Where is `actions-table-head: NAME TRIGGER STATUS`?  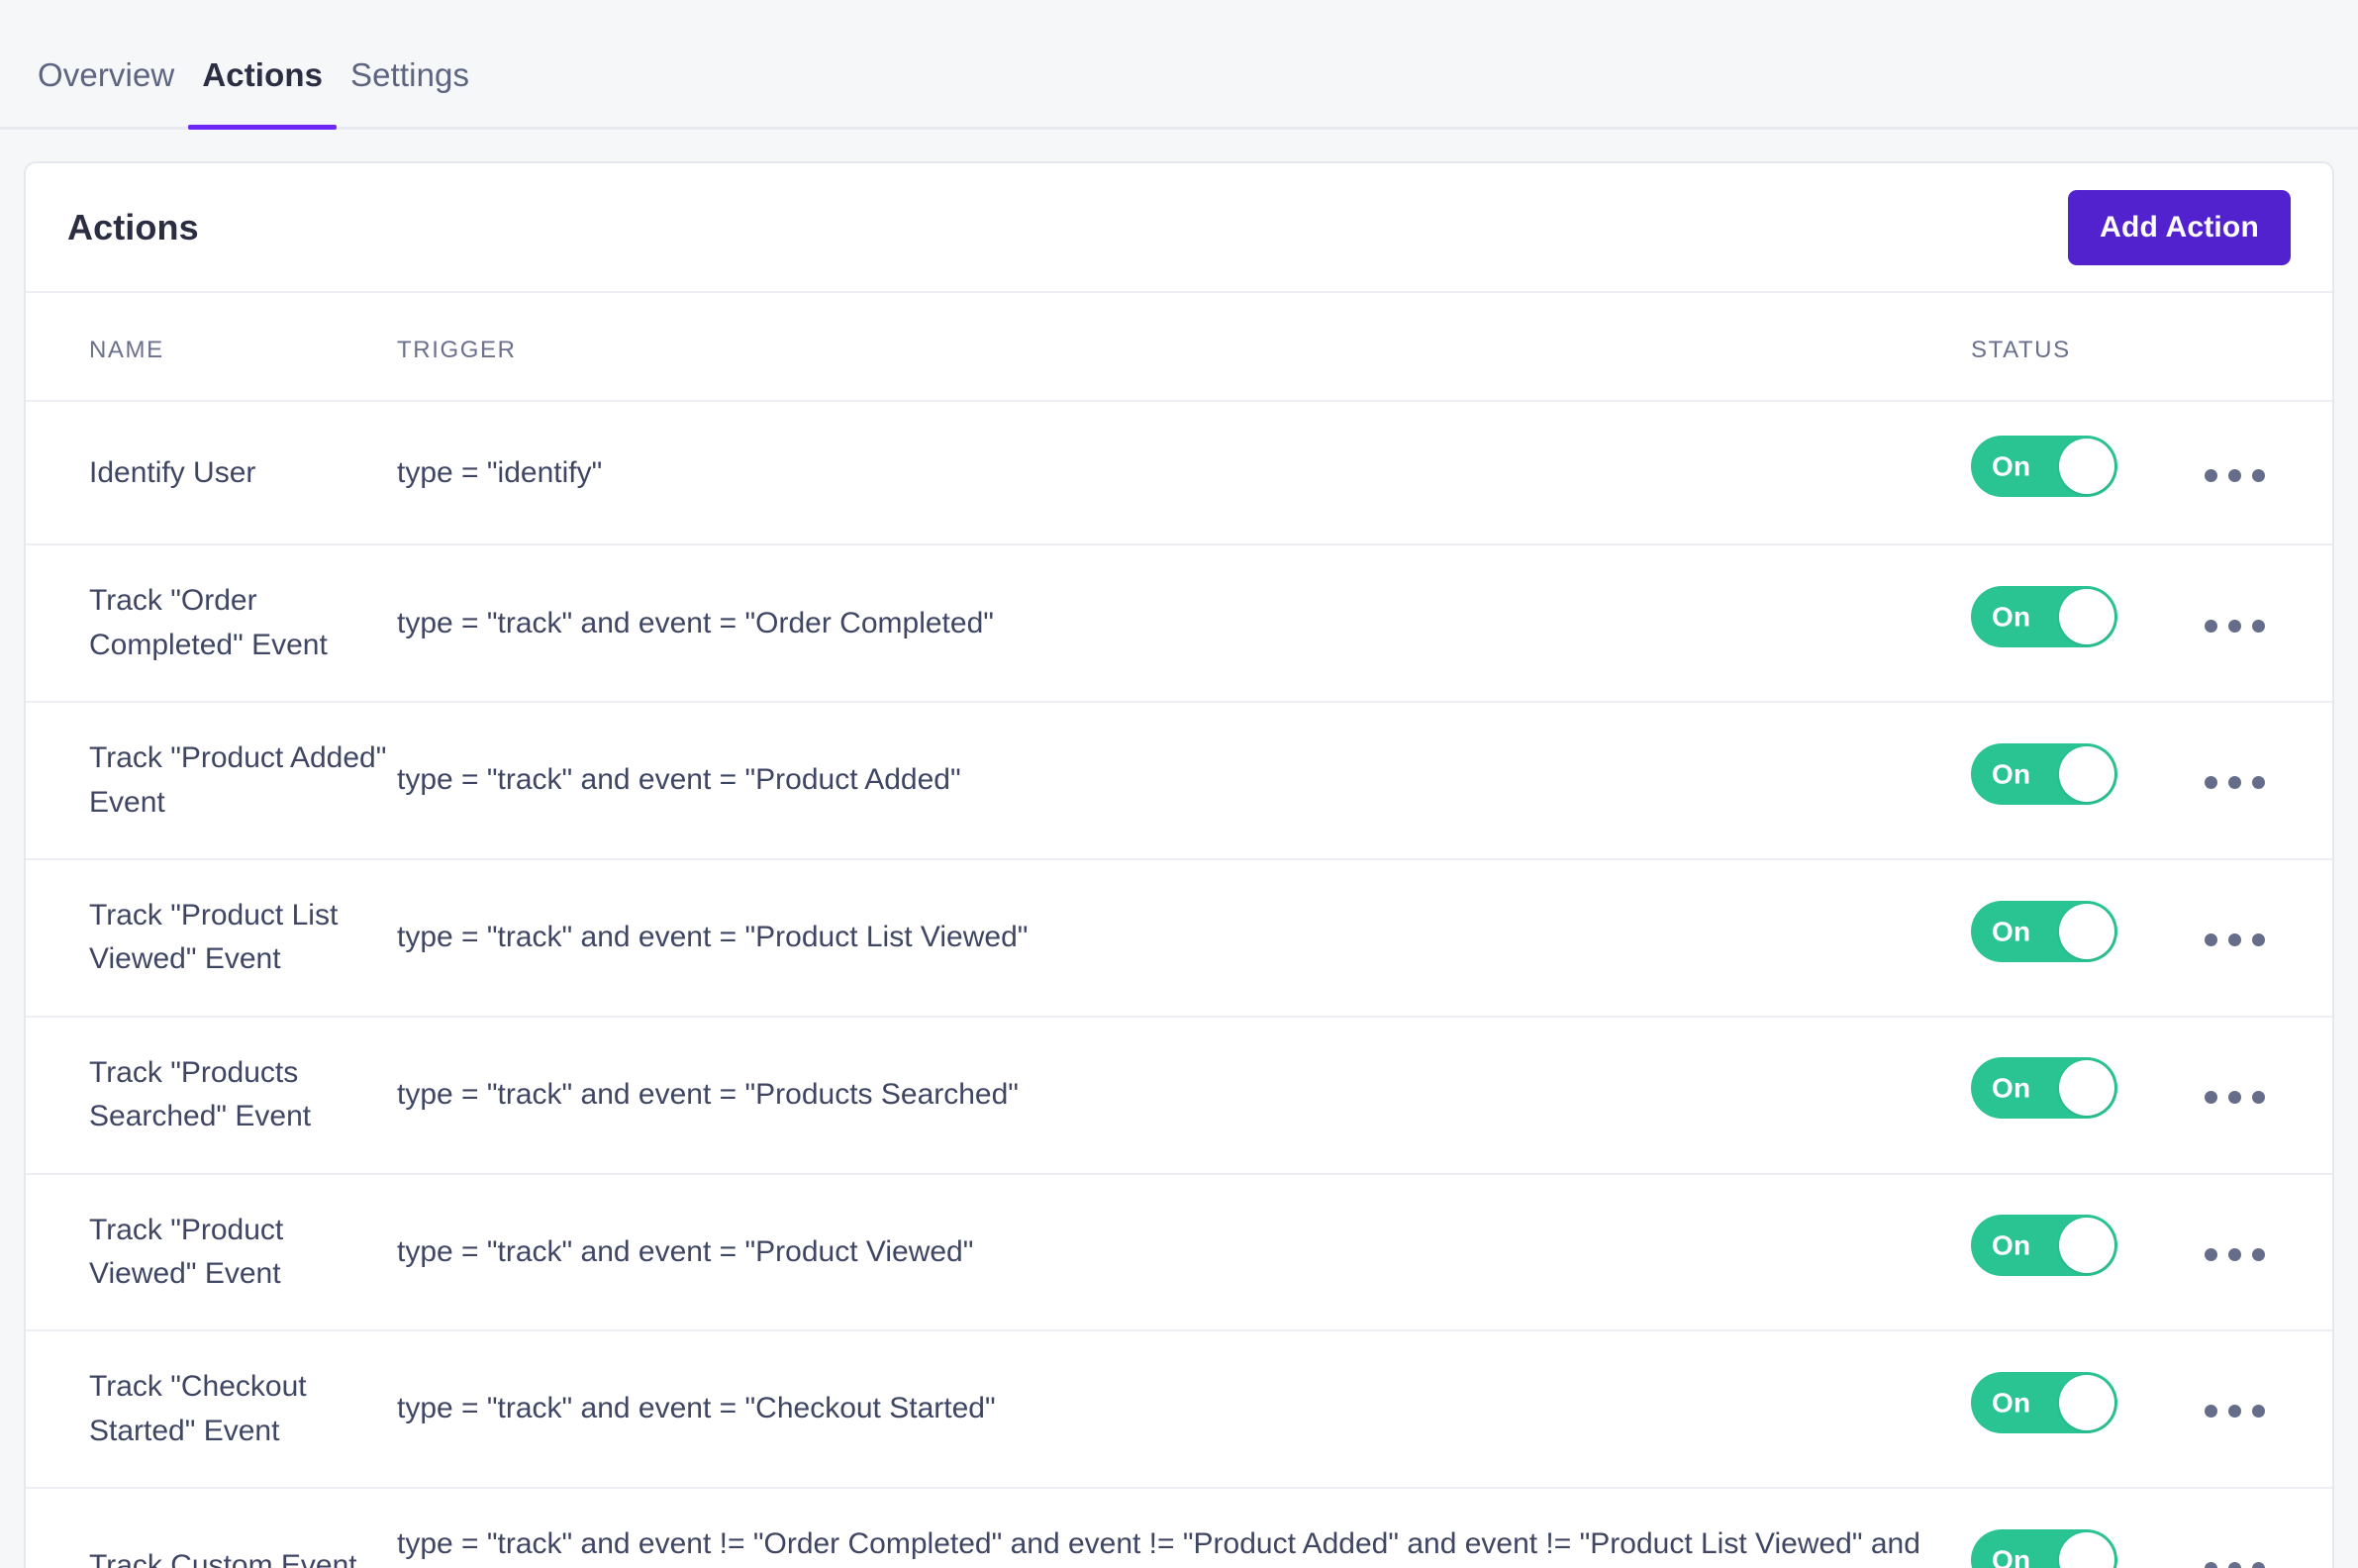
actions-table-head: NAME TRIGGER STATUS is located at coordinates (1179, 347).